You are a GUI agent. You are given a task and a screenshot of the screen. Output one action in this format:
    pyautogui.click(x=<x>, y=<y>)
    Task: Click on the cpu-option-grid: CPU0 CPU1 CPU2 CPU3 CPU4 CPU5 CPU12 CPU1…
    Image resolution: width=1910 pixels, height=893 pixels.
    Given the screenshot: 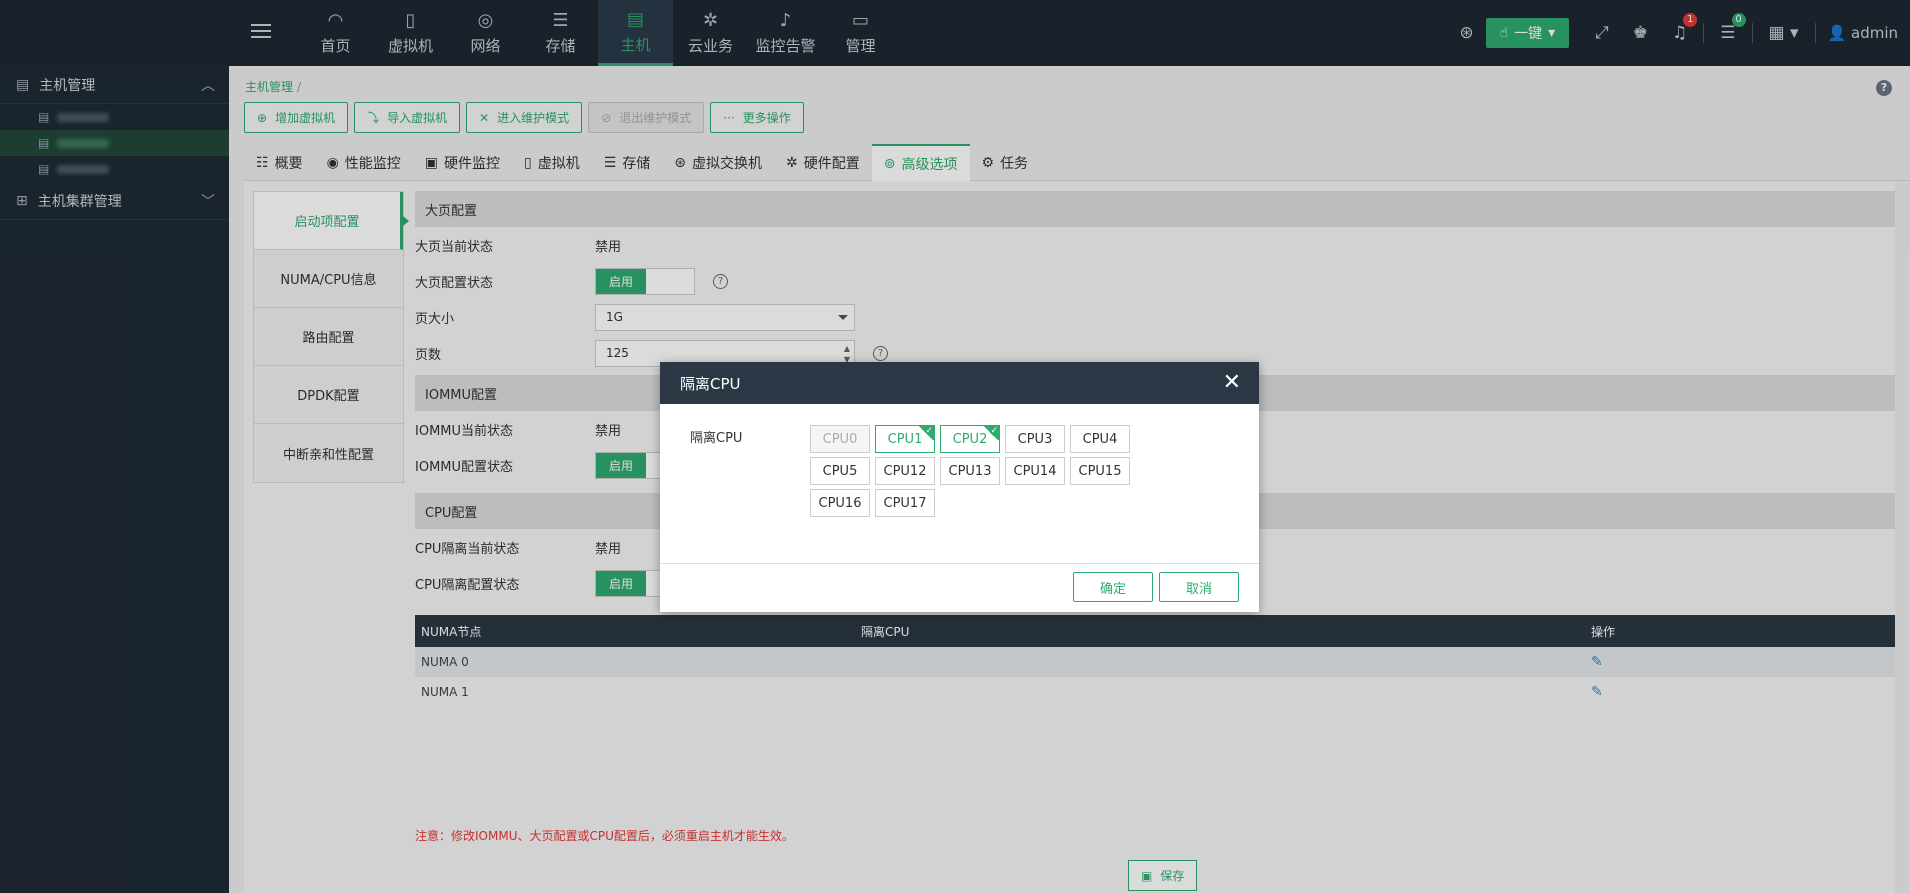 What is the action you would take?
    pyautogui.click(x=975, y=471)
    